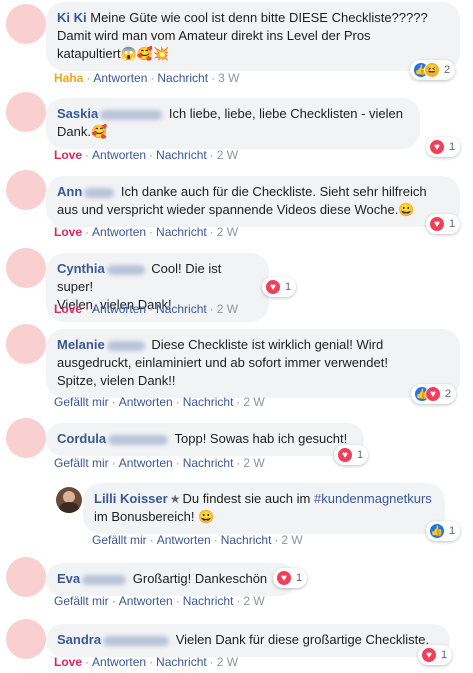  What do you see at coordinates (72, 17) in the screenshot?
I see `comment-author: Ki Ki` at bounding box center [72, 17].